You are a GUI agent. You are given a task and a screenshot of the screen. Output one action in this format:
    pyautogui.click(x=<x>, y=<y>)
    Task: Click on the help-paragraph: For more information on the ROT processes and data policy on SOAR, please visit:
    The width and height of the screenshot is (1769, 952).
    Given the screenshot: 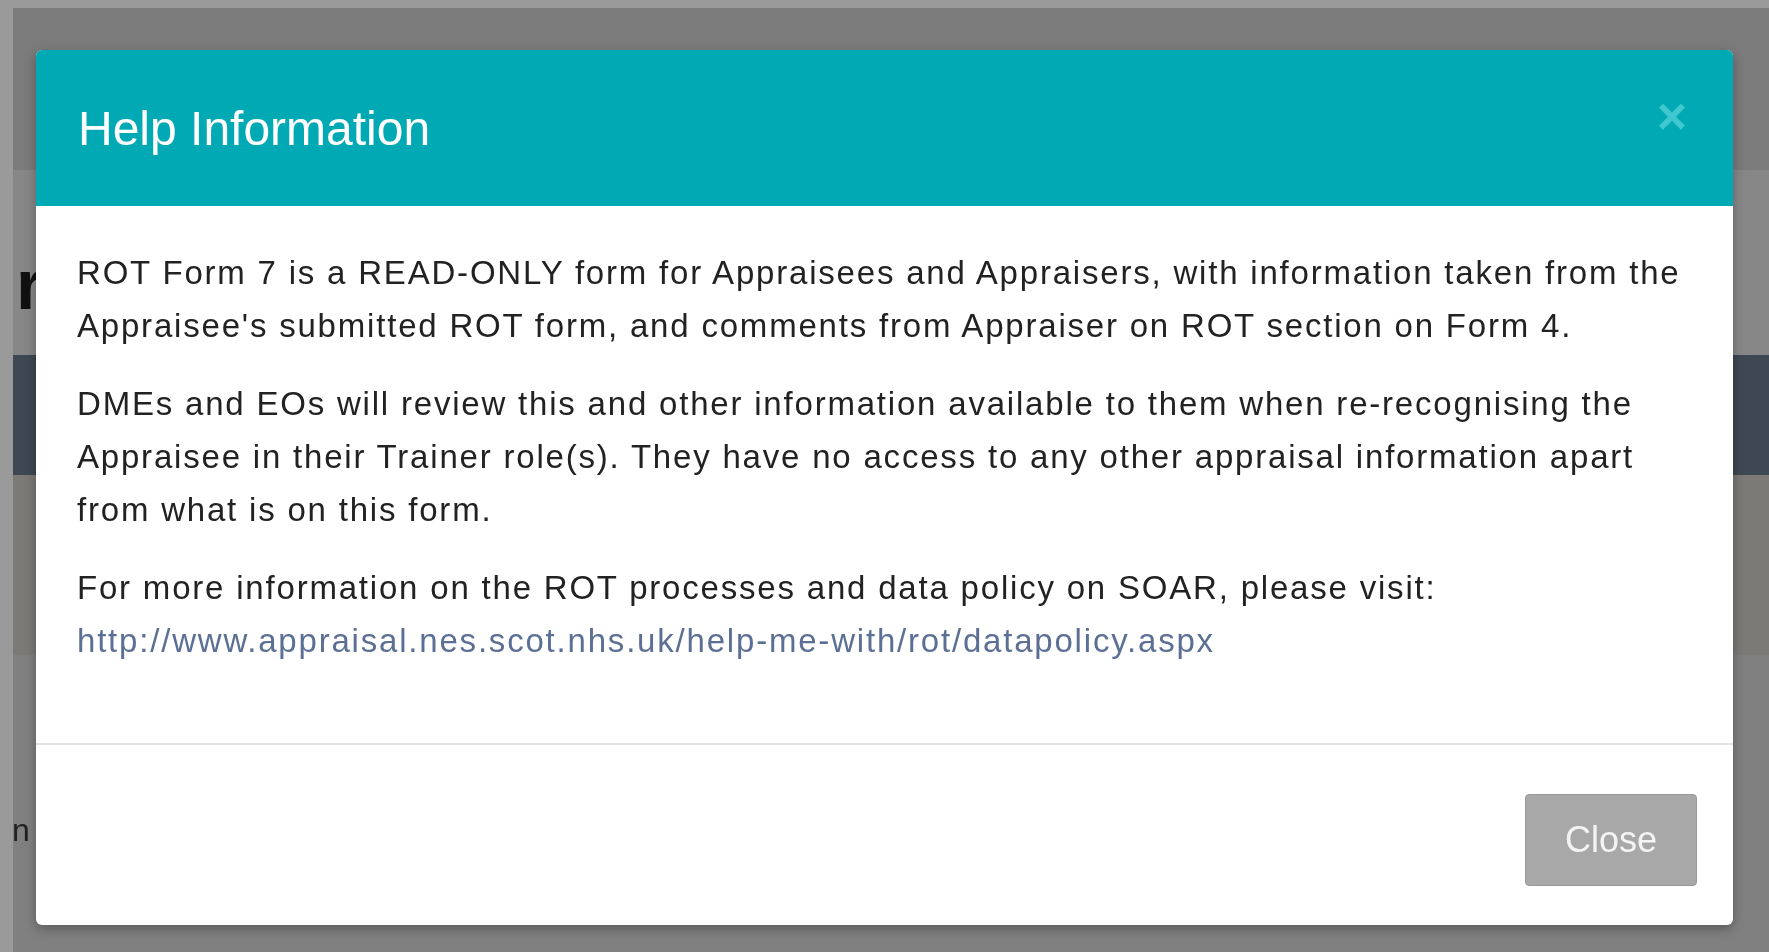 What is the action you would take?
    pyautogui.click(x=757, y=588)
    